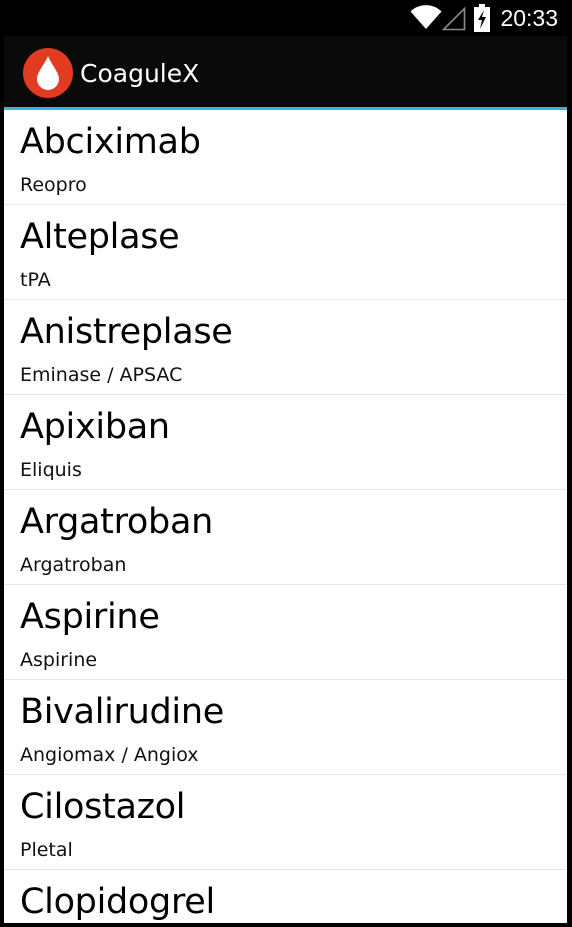 This screenshot has width=572, height=927. What do you see at coordinates (285, 727) in the screenshot?
I see `list-item: Bivalirudine Angiomax / Angiox` at bounding box center [285, 727].